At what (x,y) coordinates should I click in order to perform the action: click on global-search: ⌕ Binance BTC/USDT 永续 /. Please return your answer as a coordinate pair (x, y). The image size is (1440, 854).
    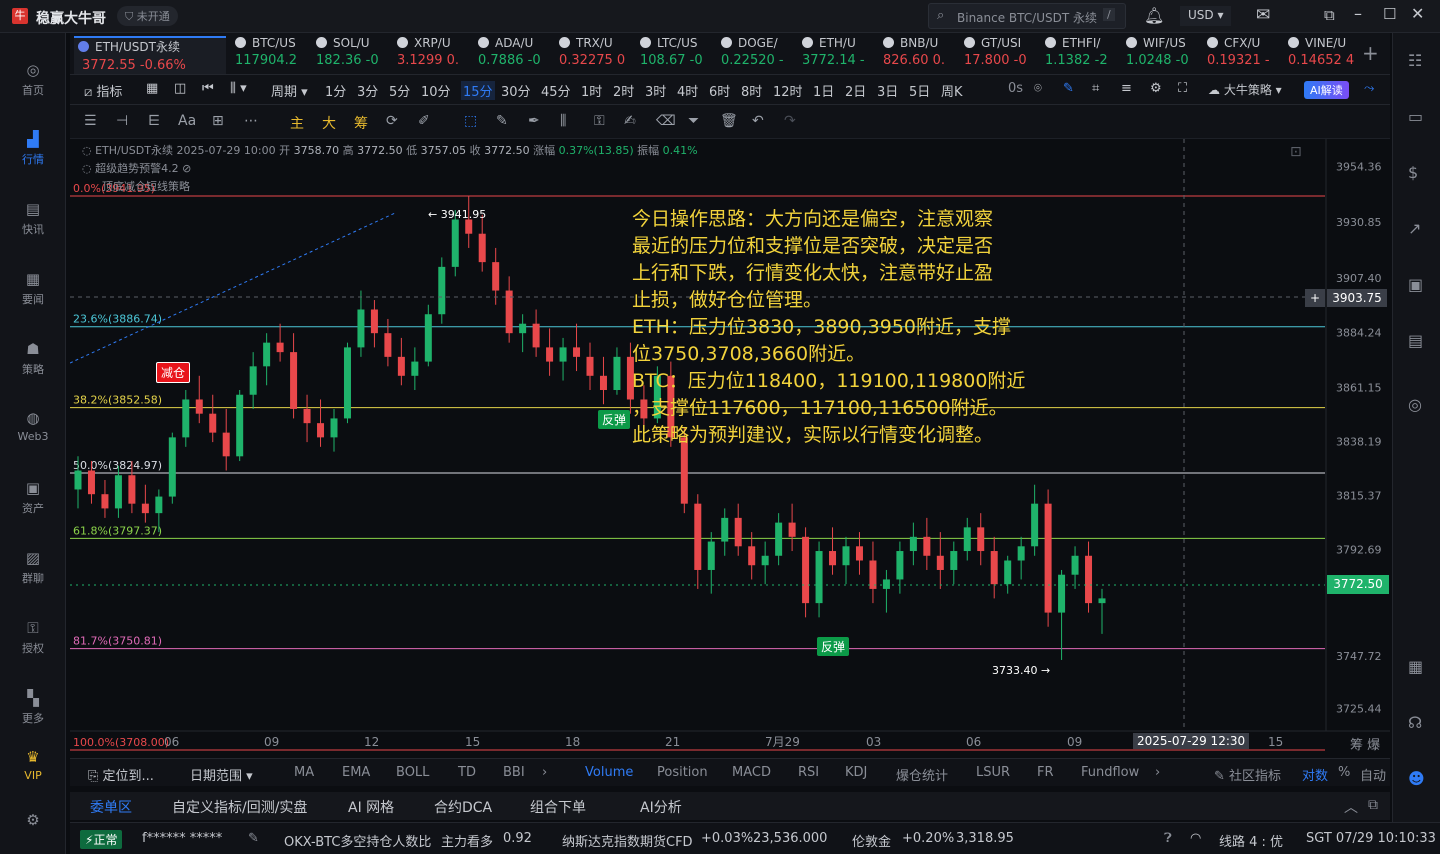
    Looking at the image, I should click on (1027, 16).